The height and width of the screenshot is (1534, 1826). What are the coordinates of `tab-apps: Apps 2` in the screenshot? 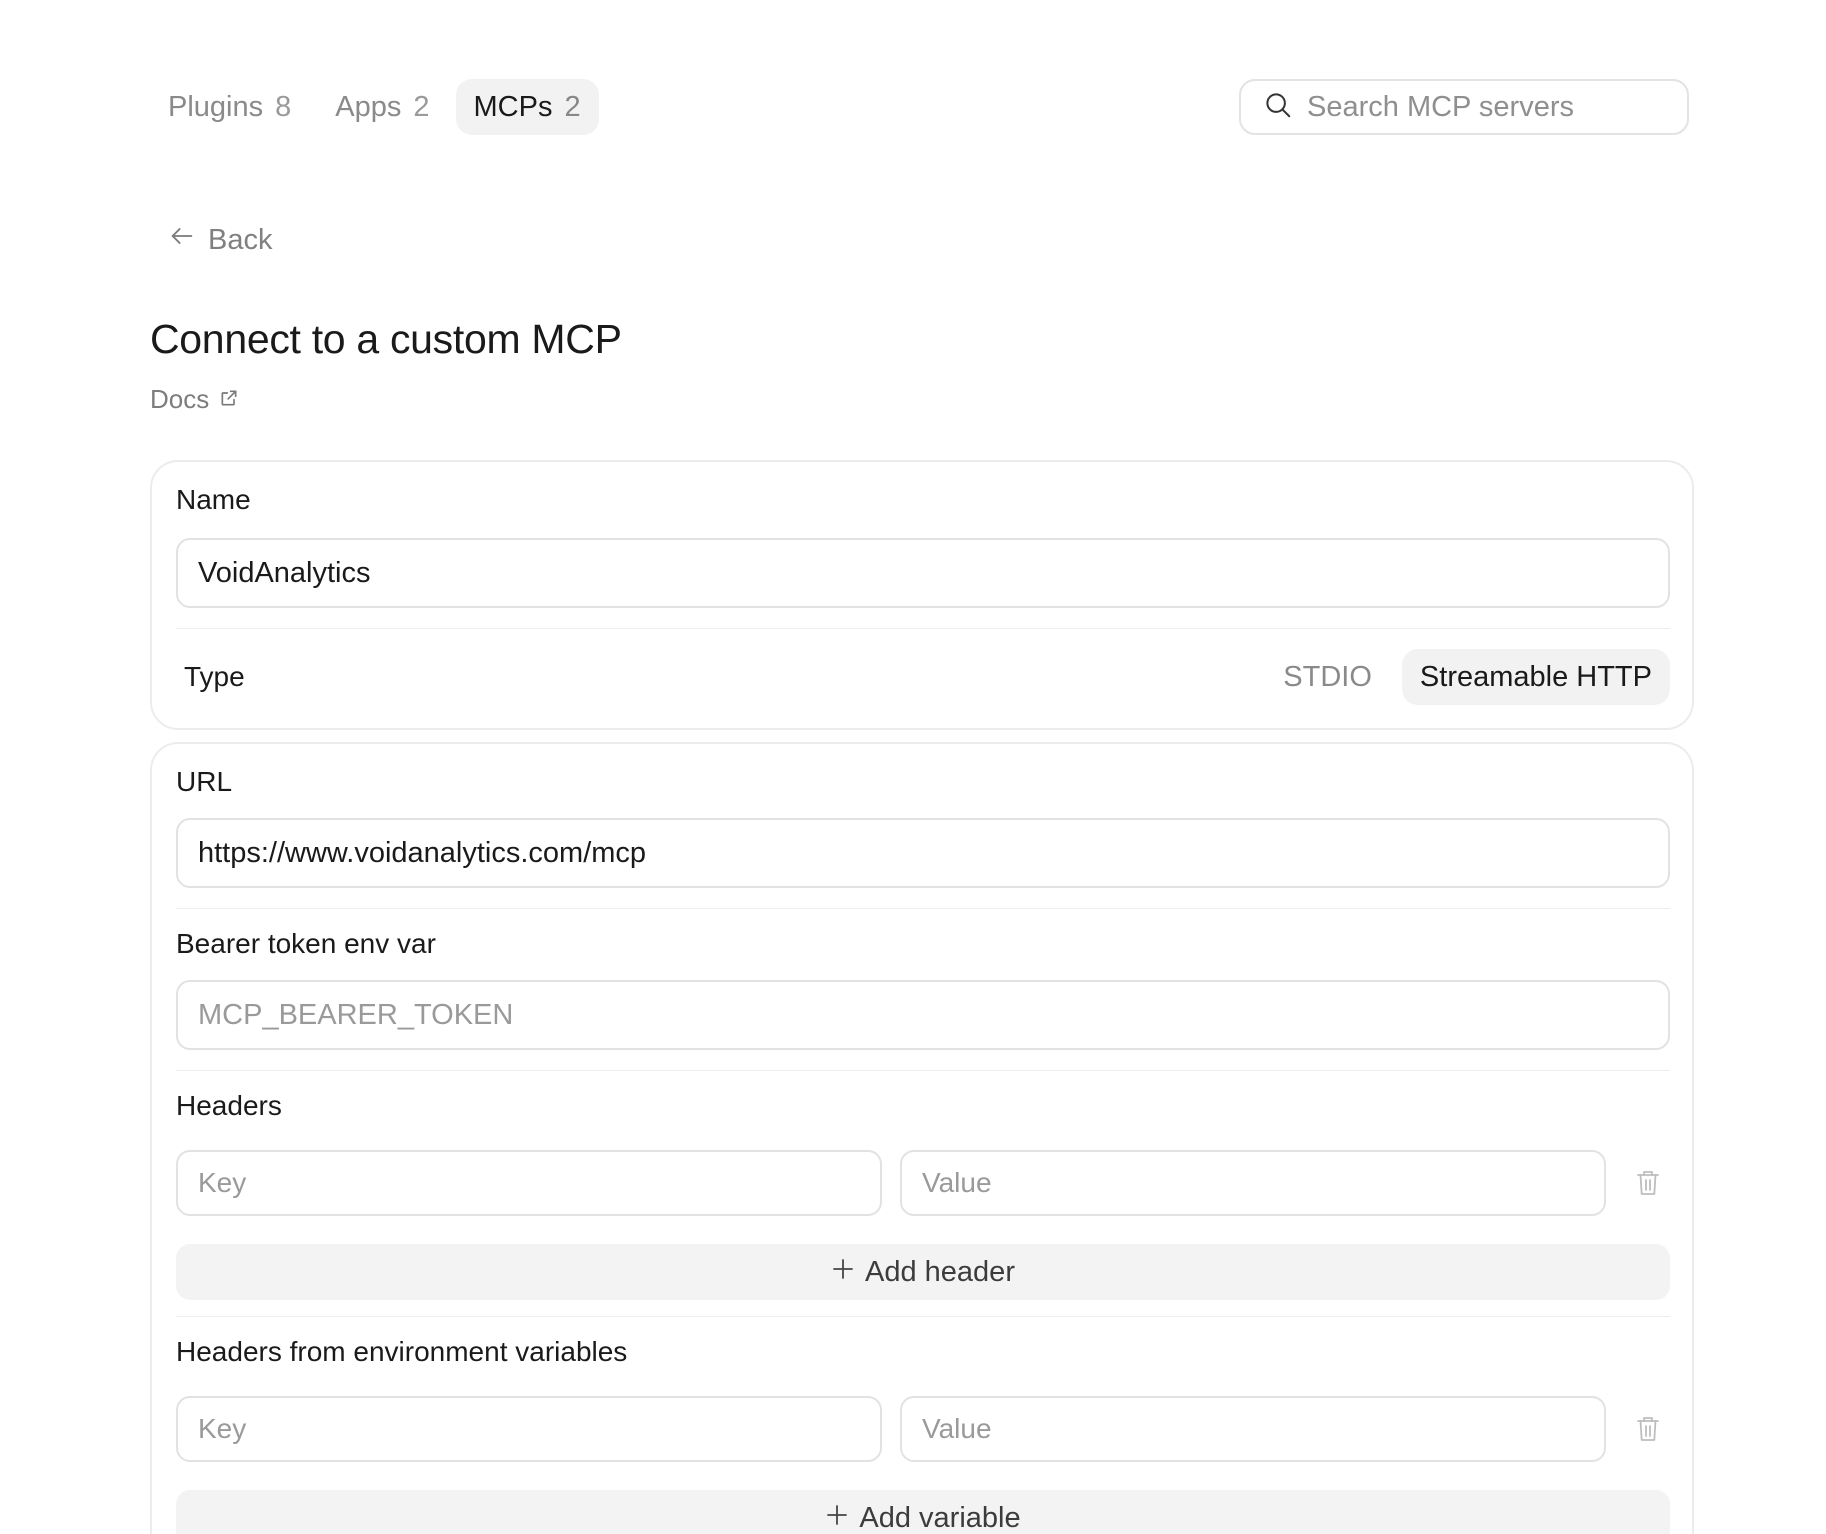 It's located at (382, 107).